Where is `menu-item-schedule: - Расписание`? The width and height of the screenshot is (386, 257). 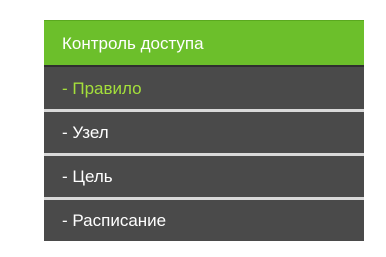
menu-item-schedule: - Расписание is located at coordinates (204, 219).